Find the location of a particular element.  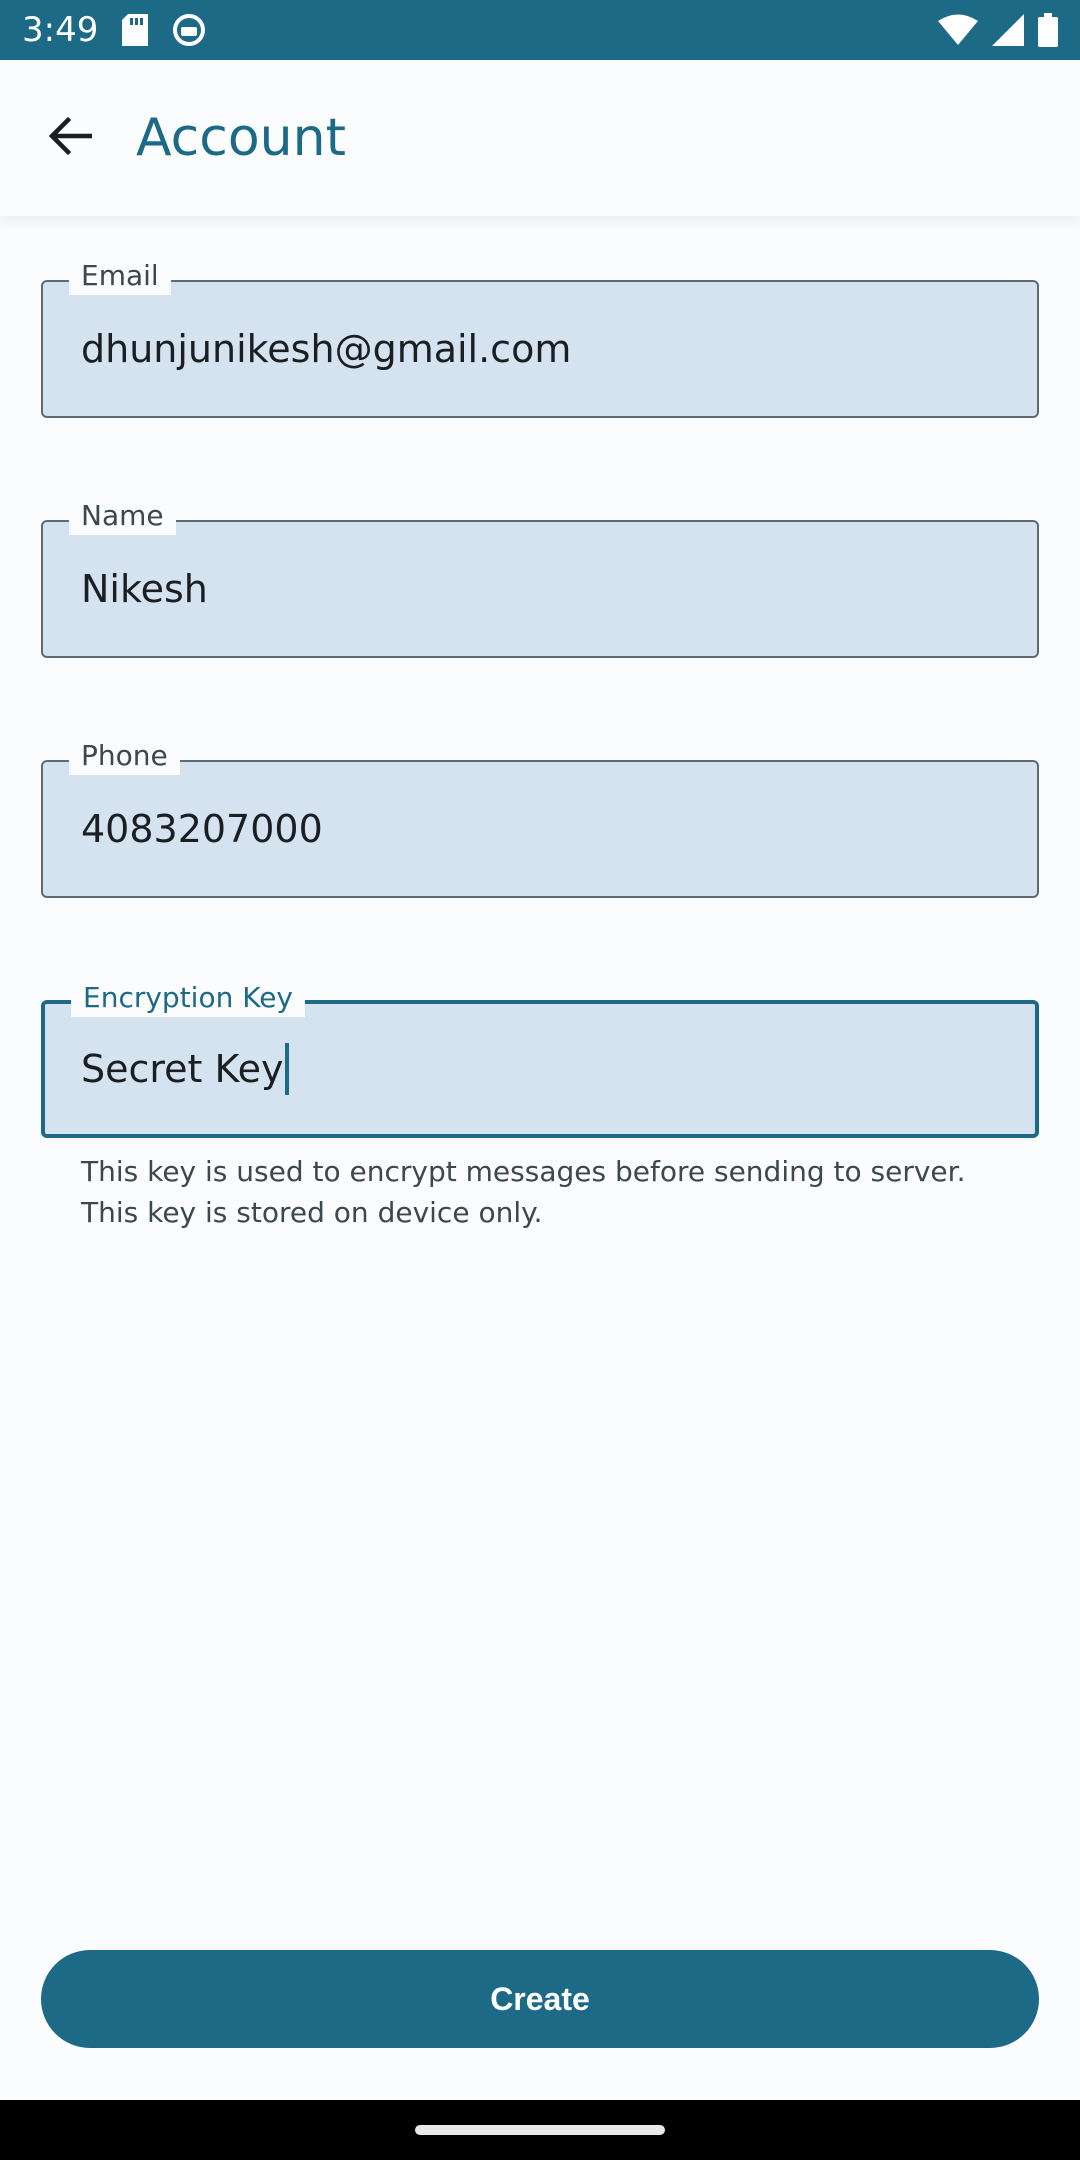

email-label: Email is located at coordinates (120, 276).